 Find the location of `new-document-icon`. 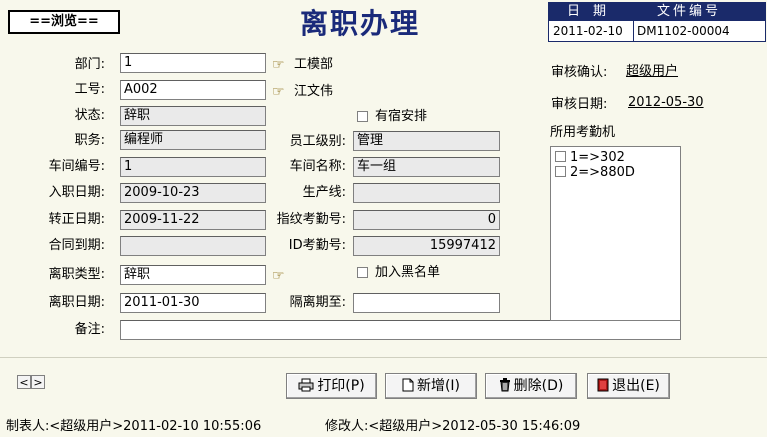

new-document-icon is located at coordinates (408, 386).